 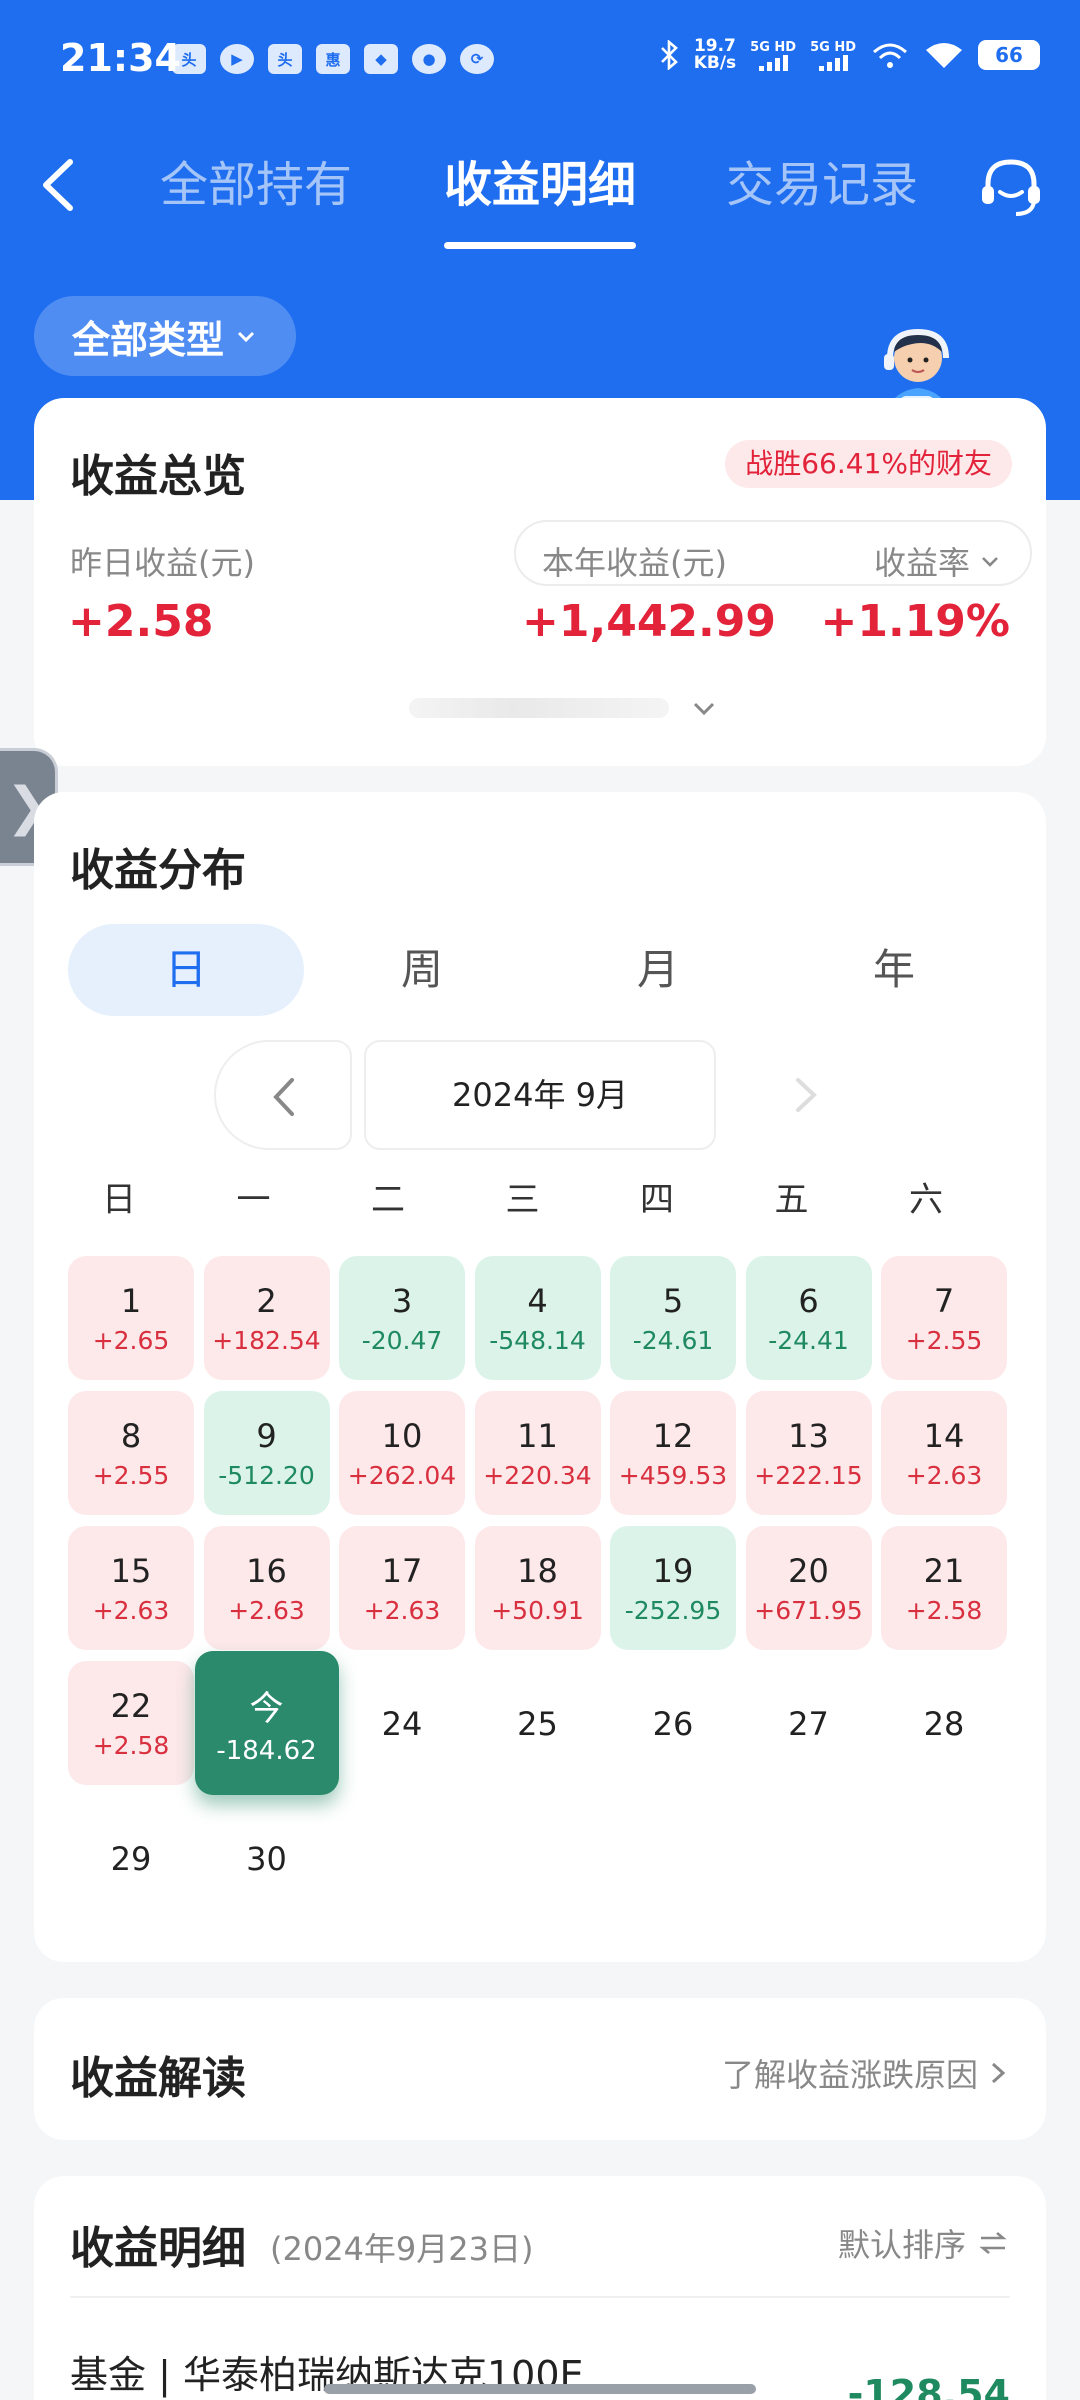 I want to click on calendar-day: 5 -24.61, so click(x=673, y=1318).